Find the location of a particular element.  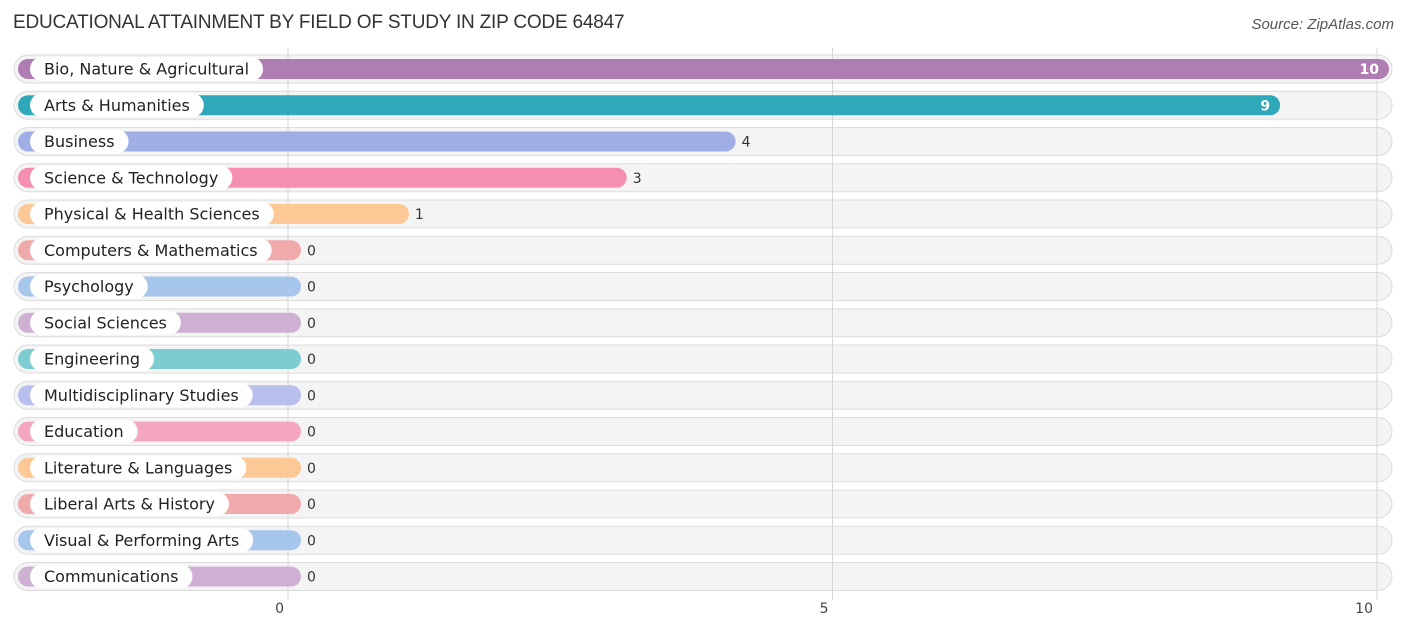

bar-row: Social Sciences 0 is located at coordinates (167, 322).